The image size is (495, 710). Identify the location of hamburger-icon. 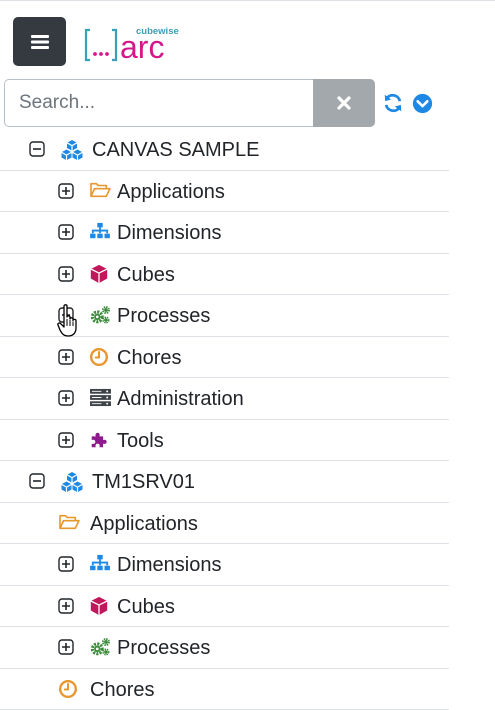
(40, 42).